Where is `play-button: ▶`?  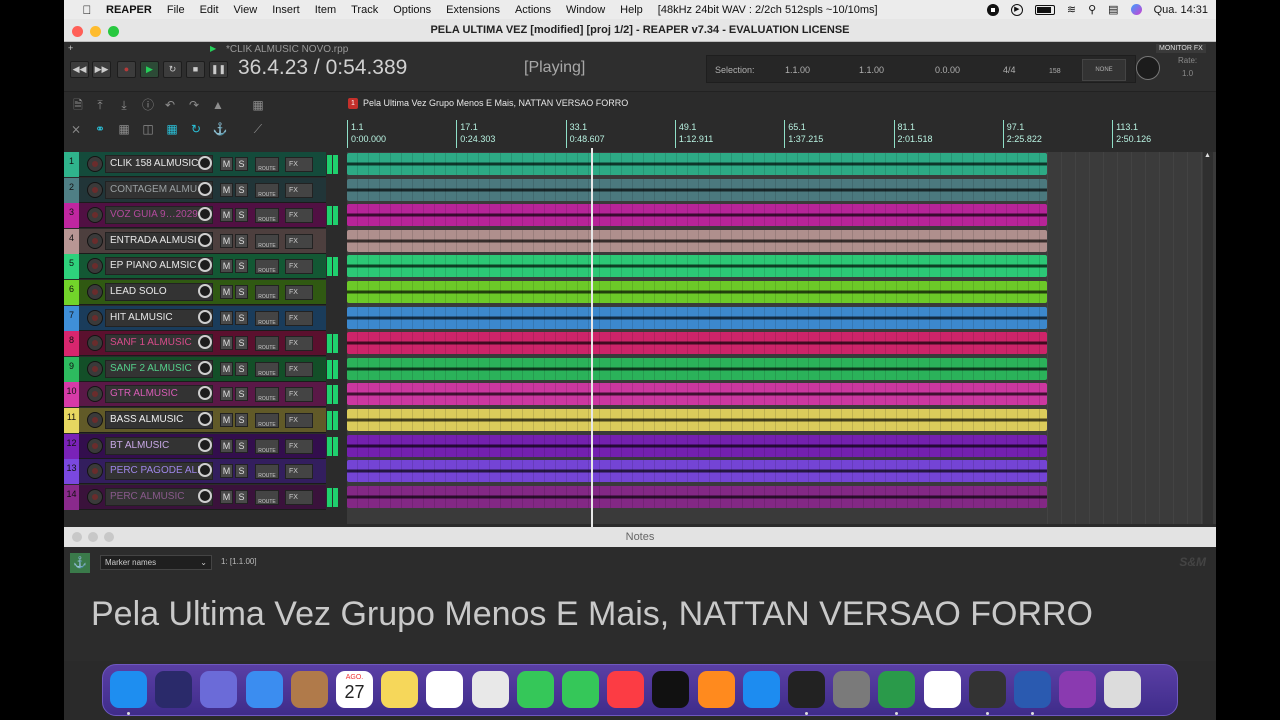 play-button: ▶ is located at coordinates (149, 69).